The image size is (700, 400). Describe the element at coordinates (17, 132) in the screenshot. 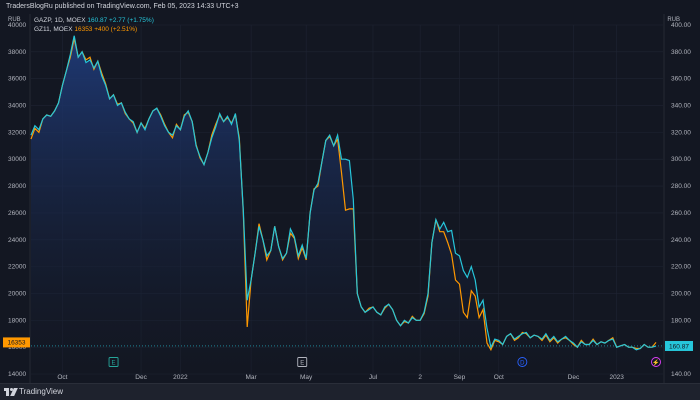

I see `left-tick-label: 32000` at that location.